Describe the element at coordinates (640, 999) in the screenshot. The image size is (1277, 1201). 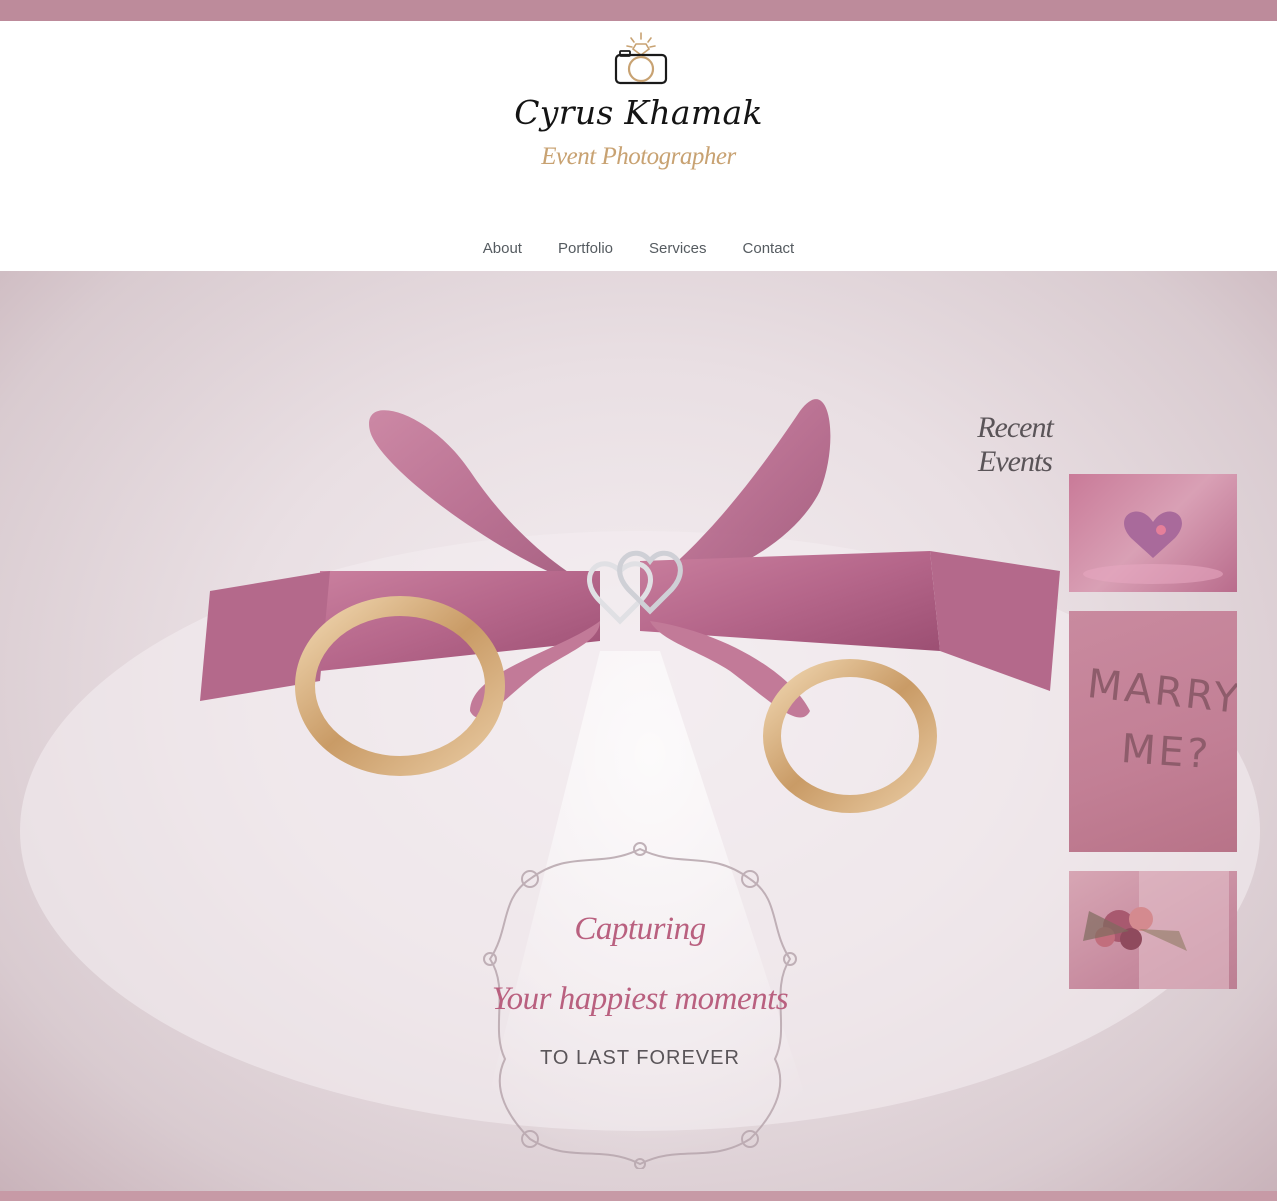
I see `hero-caption-happiest-moments: Your happiest moments` at that location.